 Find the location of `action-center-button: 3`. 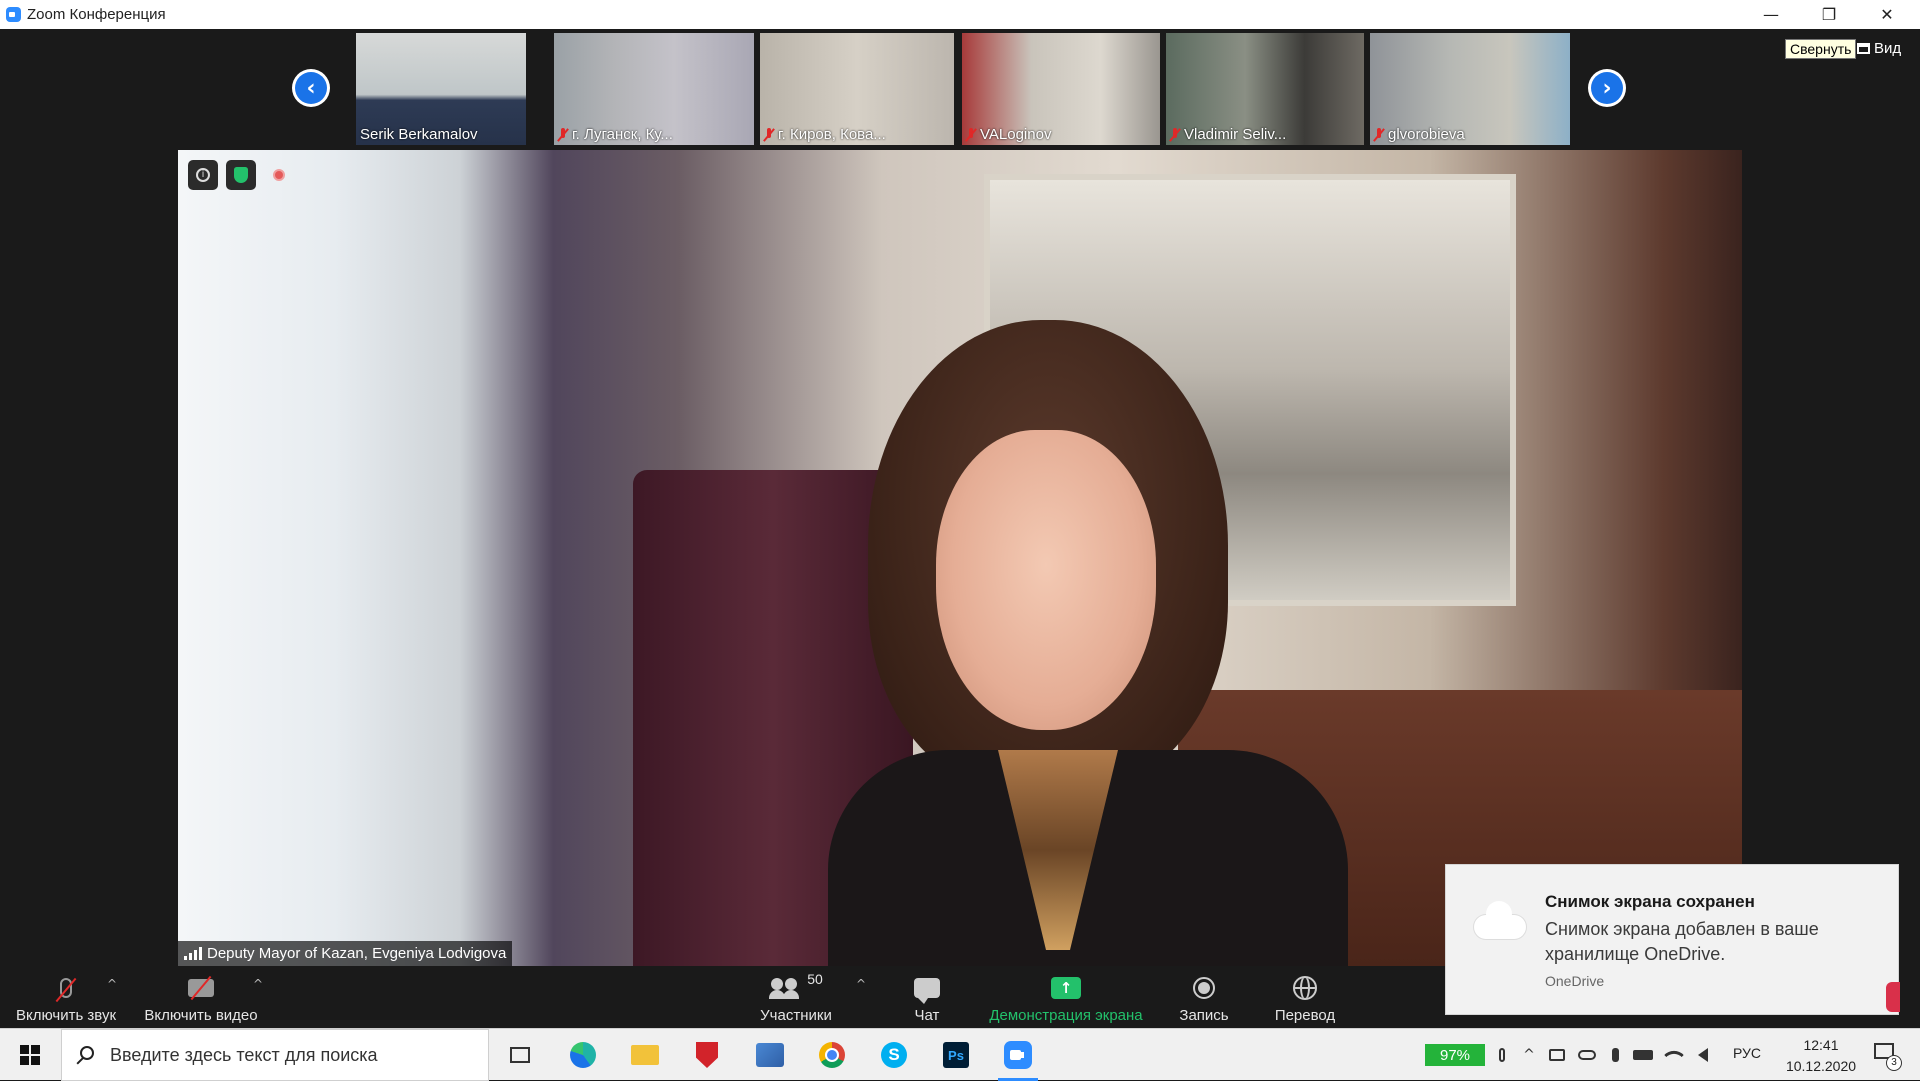

action-center-button: 3 is located at coordinates (1887, 1056).